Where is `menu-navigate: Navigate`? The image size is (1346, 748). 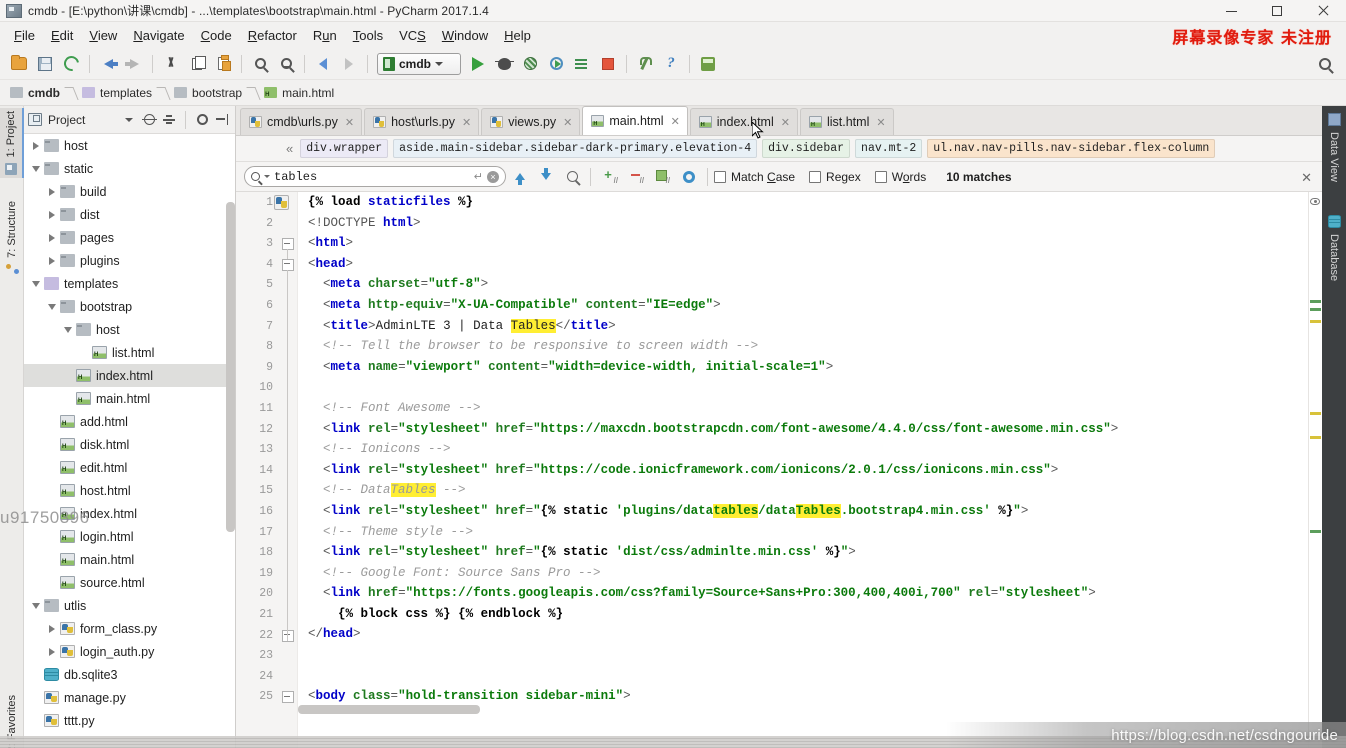 menu-navigate: Navigate is located at coordinates (158, 35).